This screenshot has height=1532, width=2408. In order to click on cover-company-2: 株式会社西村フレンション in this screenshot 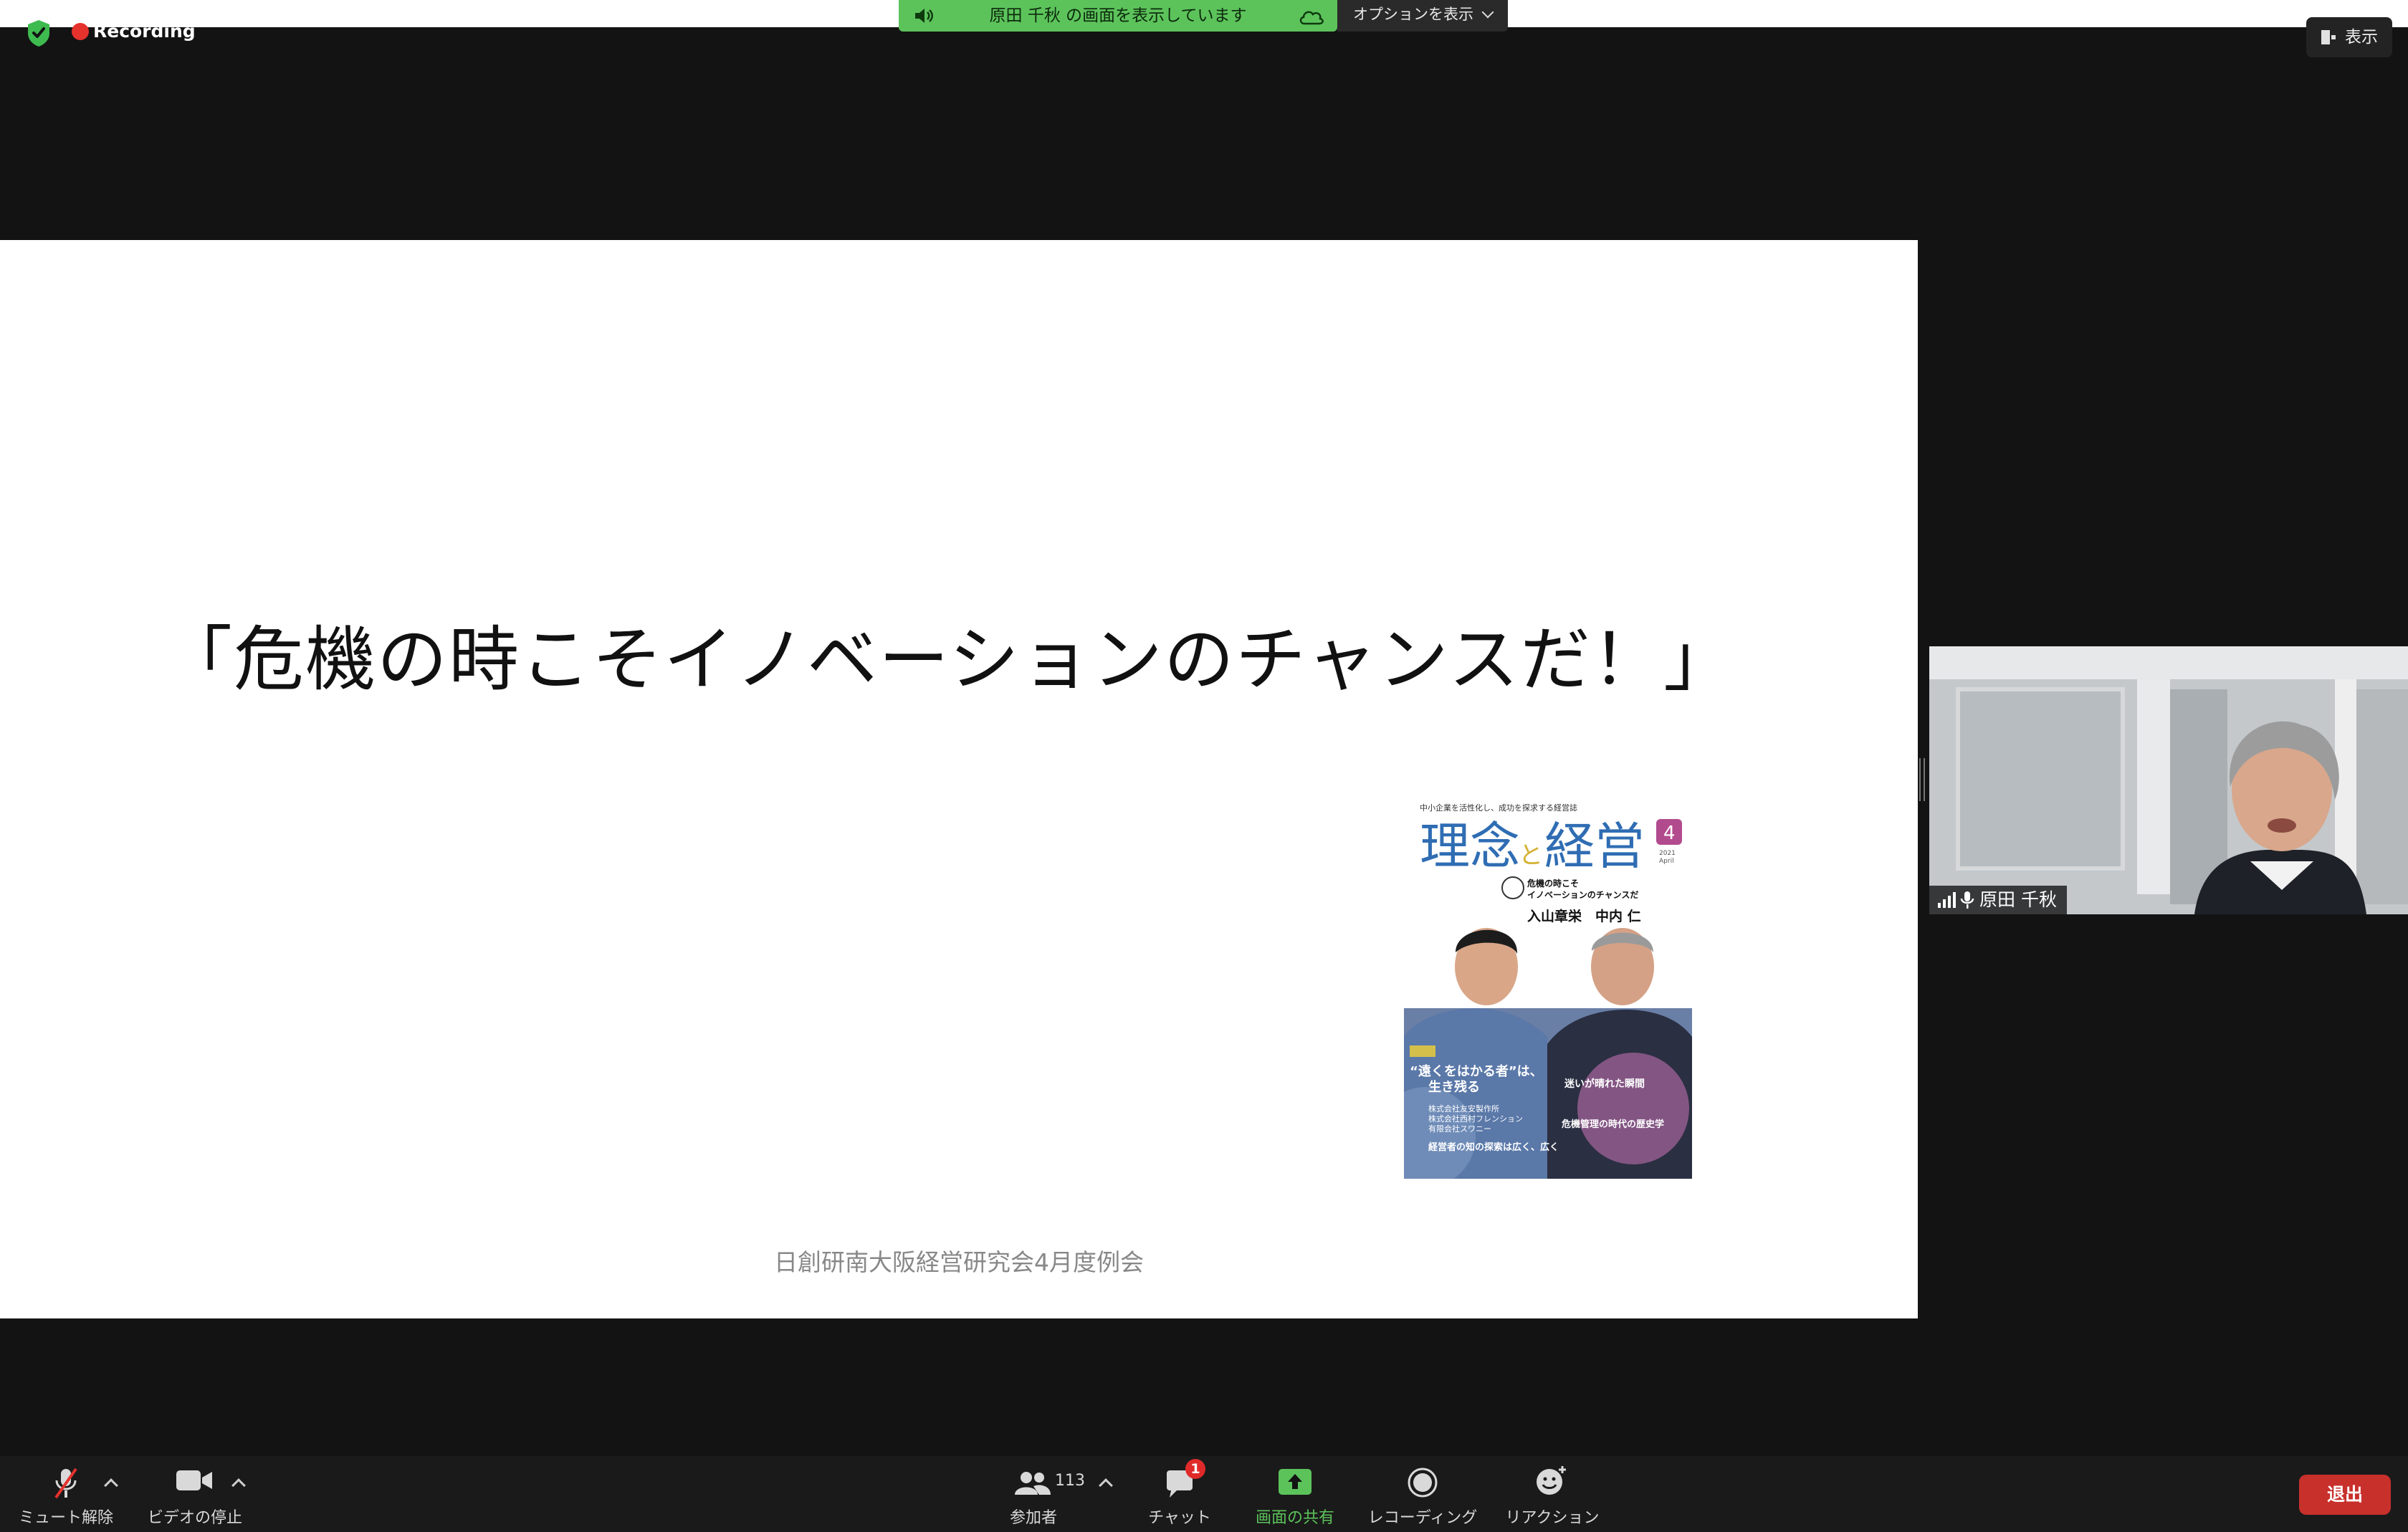, I will do `click(1476, 1119)`.